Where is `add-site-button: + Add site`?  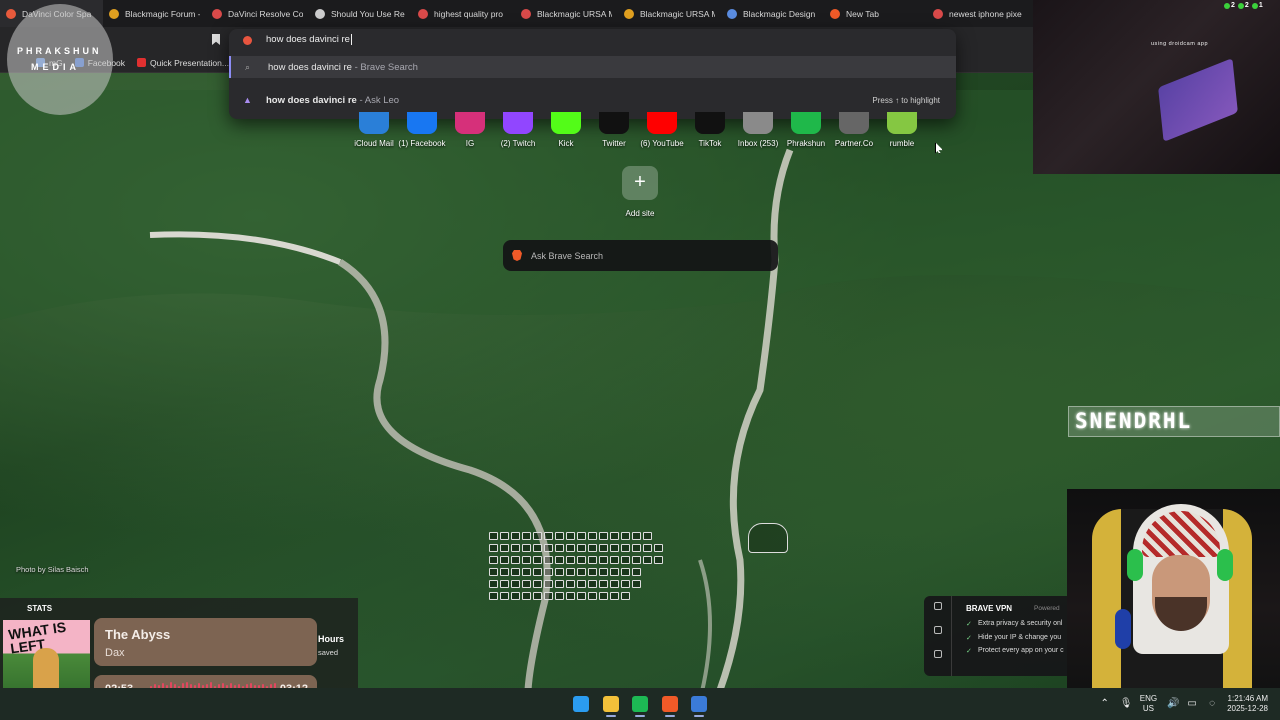
add-site-button: + Add site is located at coordinates (640, 192).